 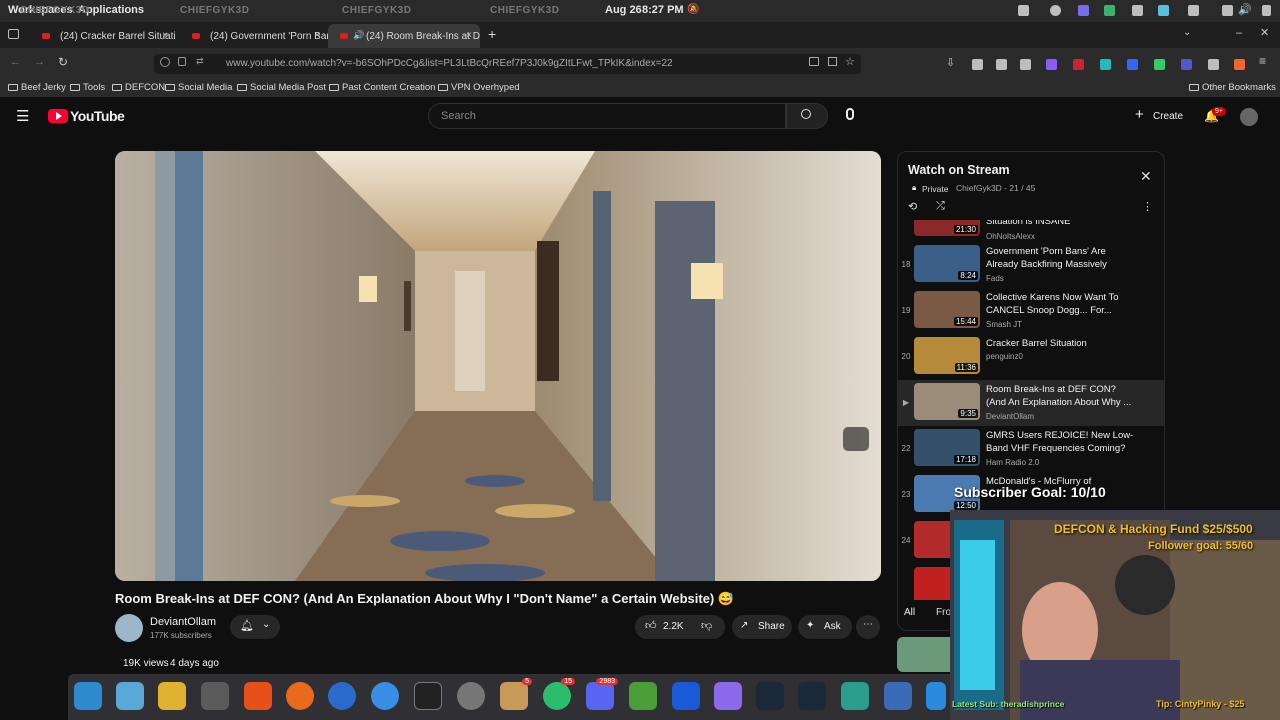 What do you see at coordinates (130, 696) in the screenshot?
I see `window-manager-icon` at bounding box center [130, 696].